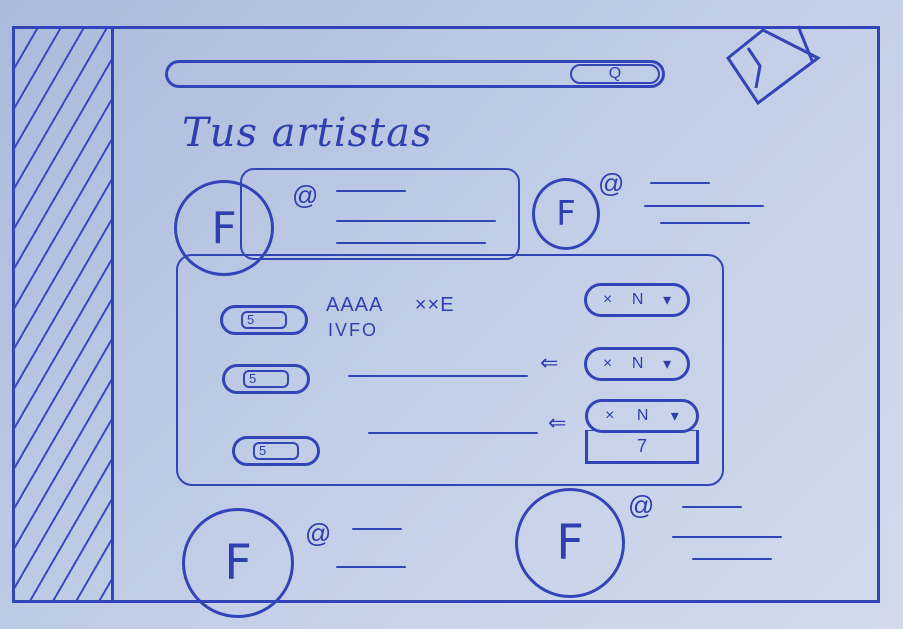  I want to click on flag-icon, so click(773, 64).